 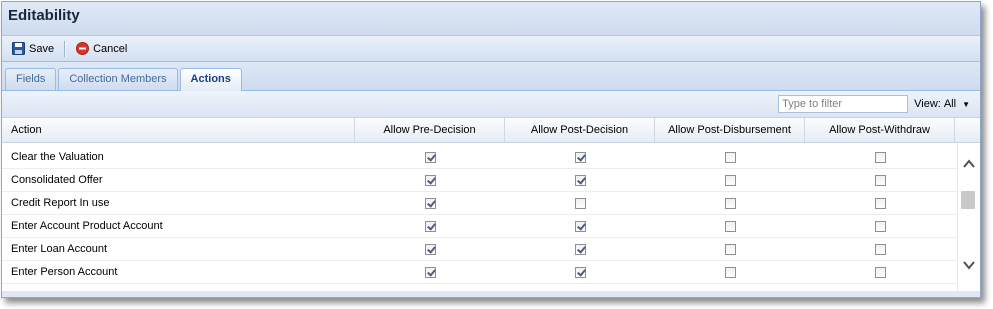 What do you see at coordinates (968, 200) in the screenshot?
I see `scrollbar-thumb` at bounding box center [968, 200].